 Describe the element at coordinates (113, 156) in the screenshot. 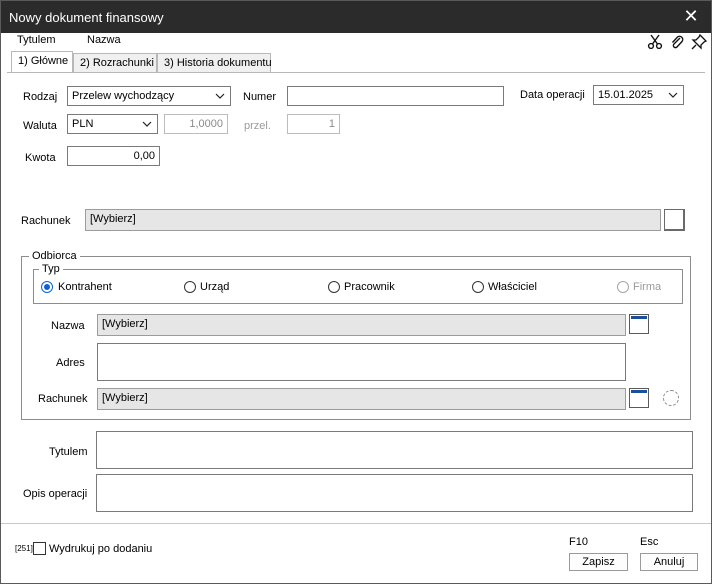

I see `kwota-input: 0,00` at that location.